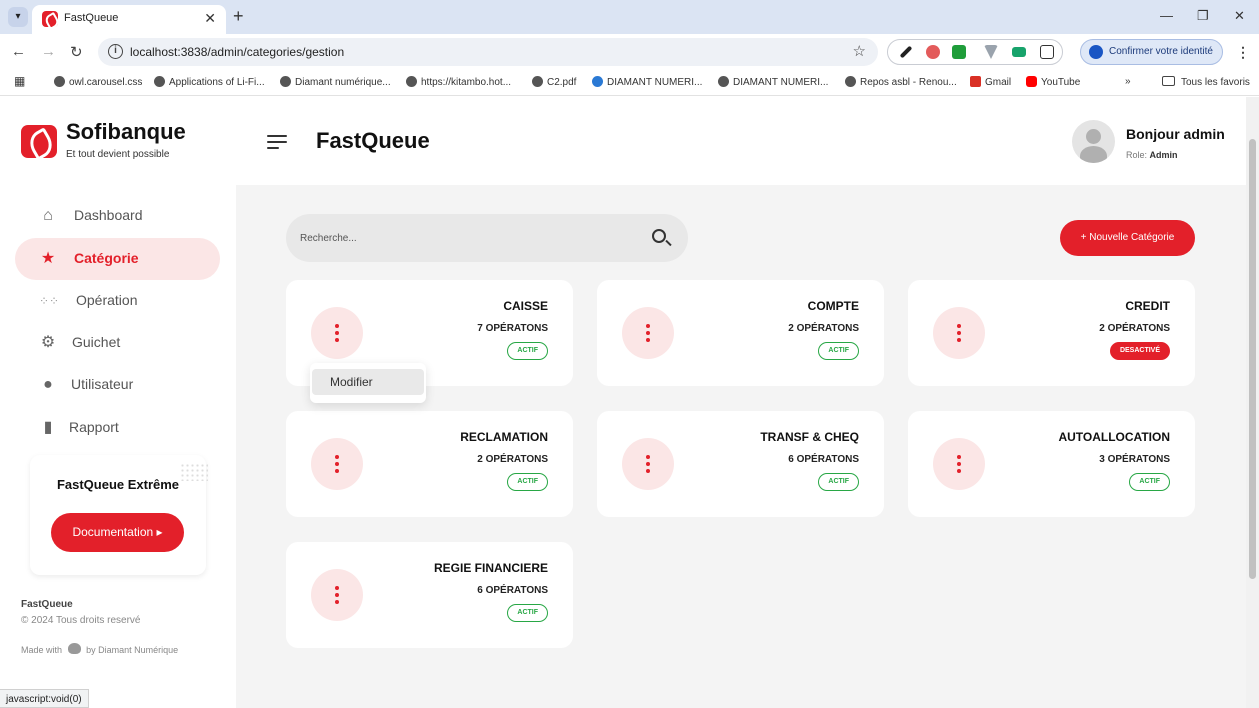  I want to click on documentation-button: Documentation ▸, so click(117, 532).